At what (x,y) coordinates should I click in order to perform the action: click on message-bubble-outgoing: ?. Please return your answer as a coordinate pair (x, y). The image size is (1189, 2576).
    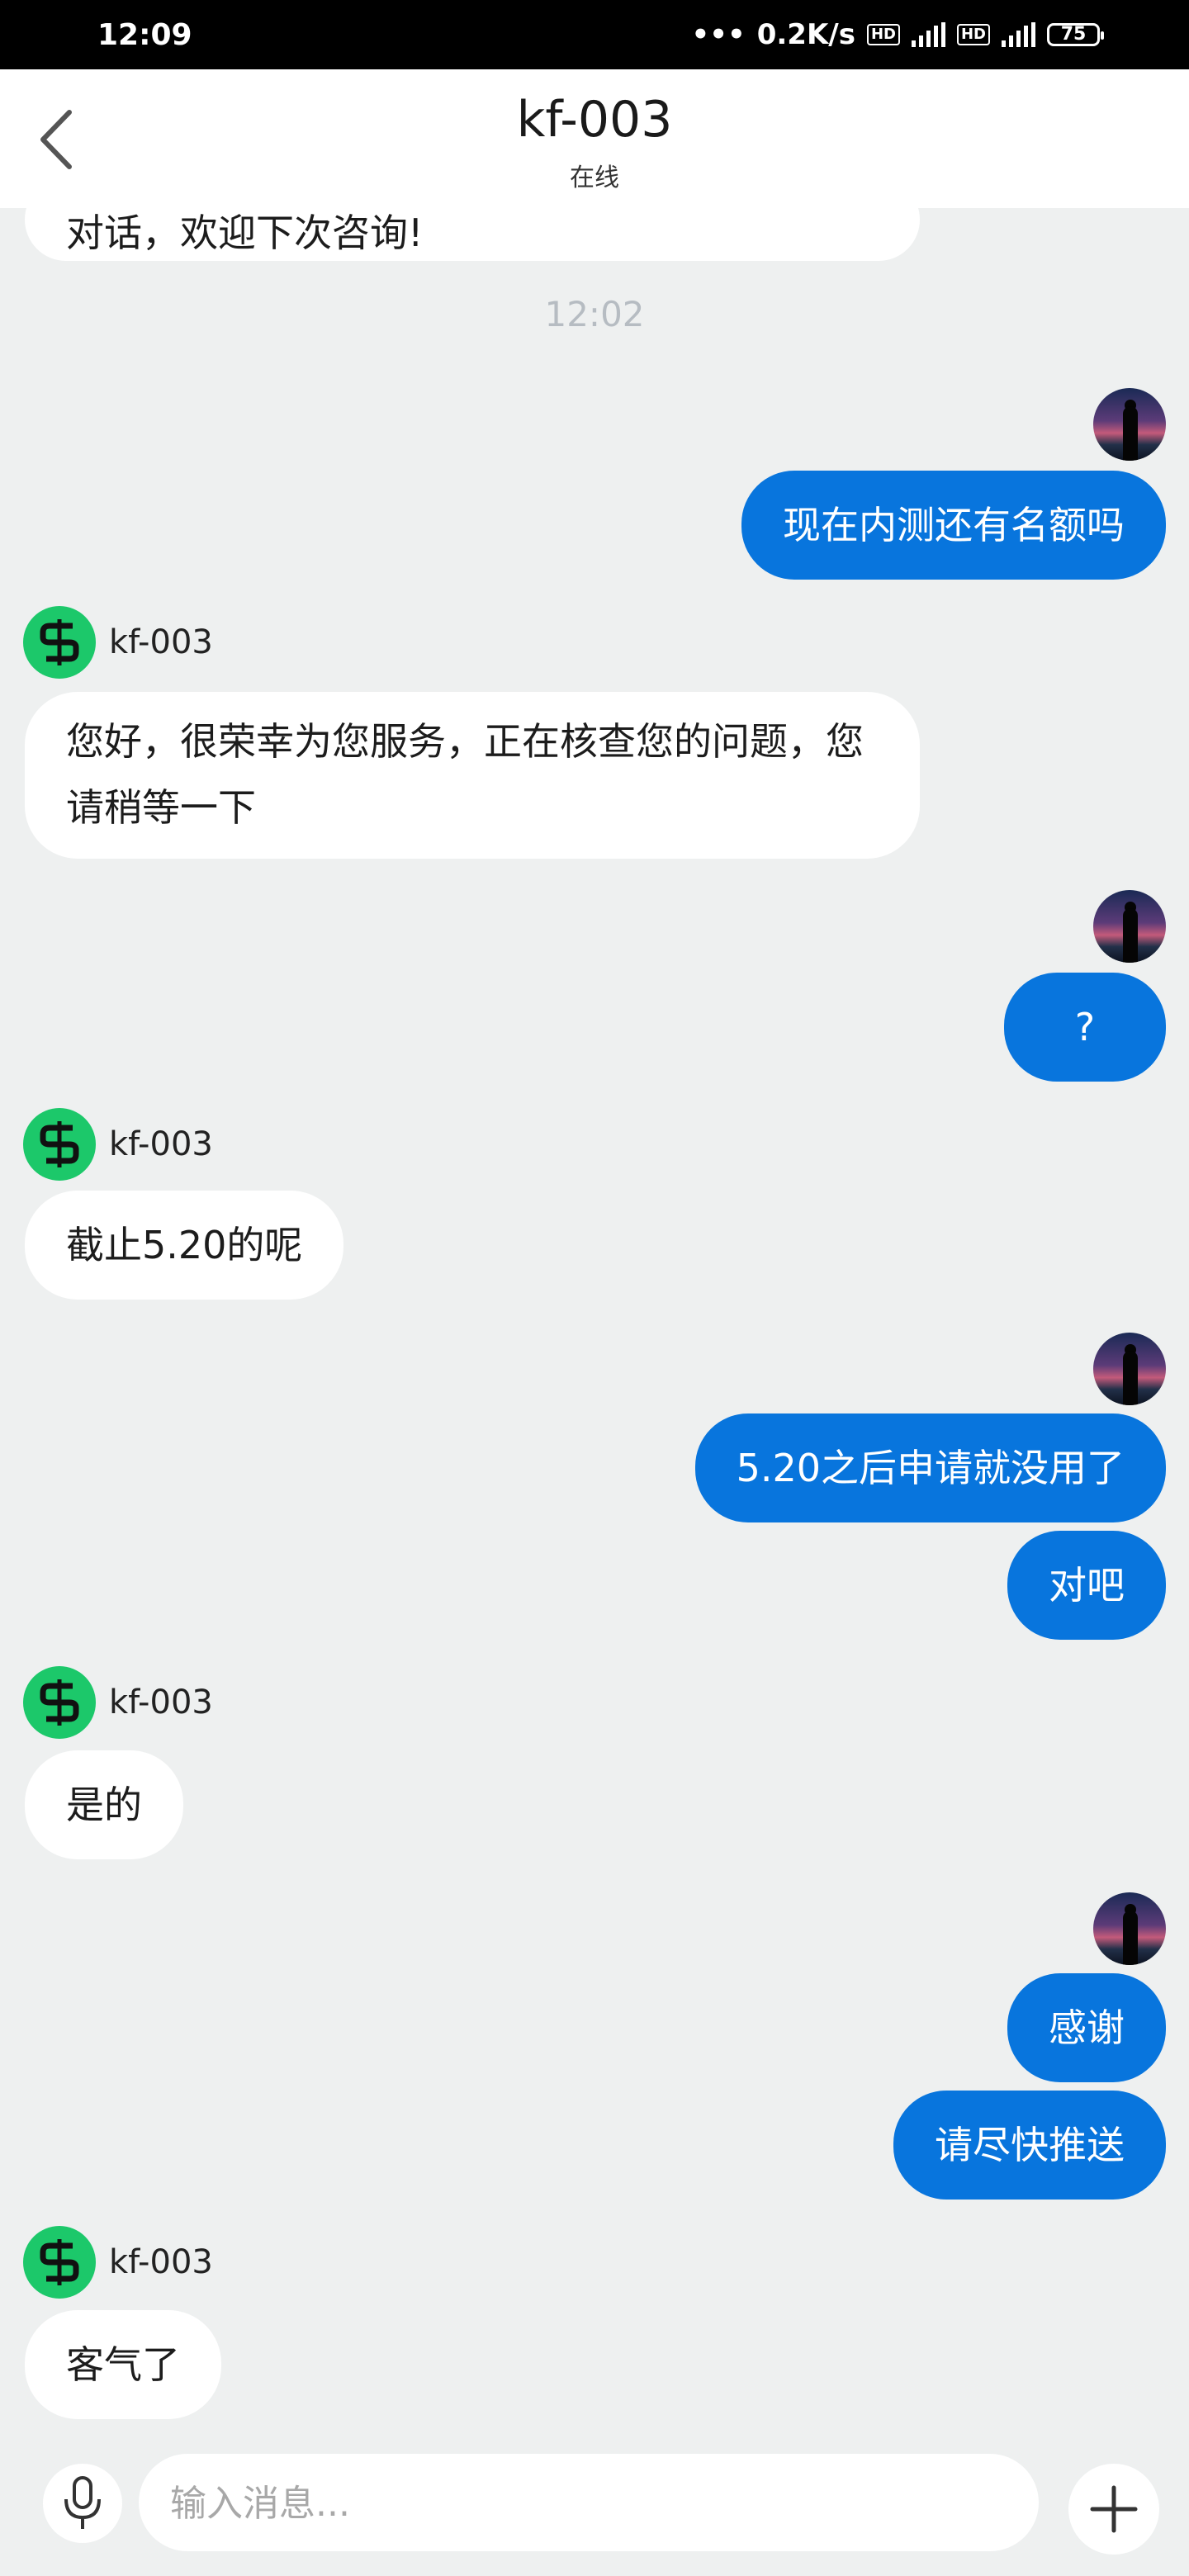
    Looking at the image, I should click on (1085, 1027).